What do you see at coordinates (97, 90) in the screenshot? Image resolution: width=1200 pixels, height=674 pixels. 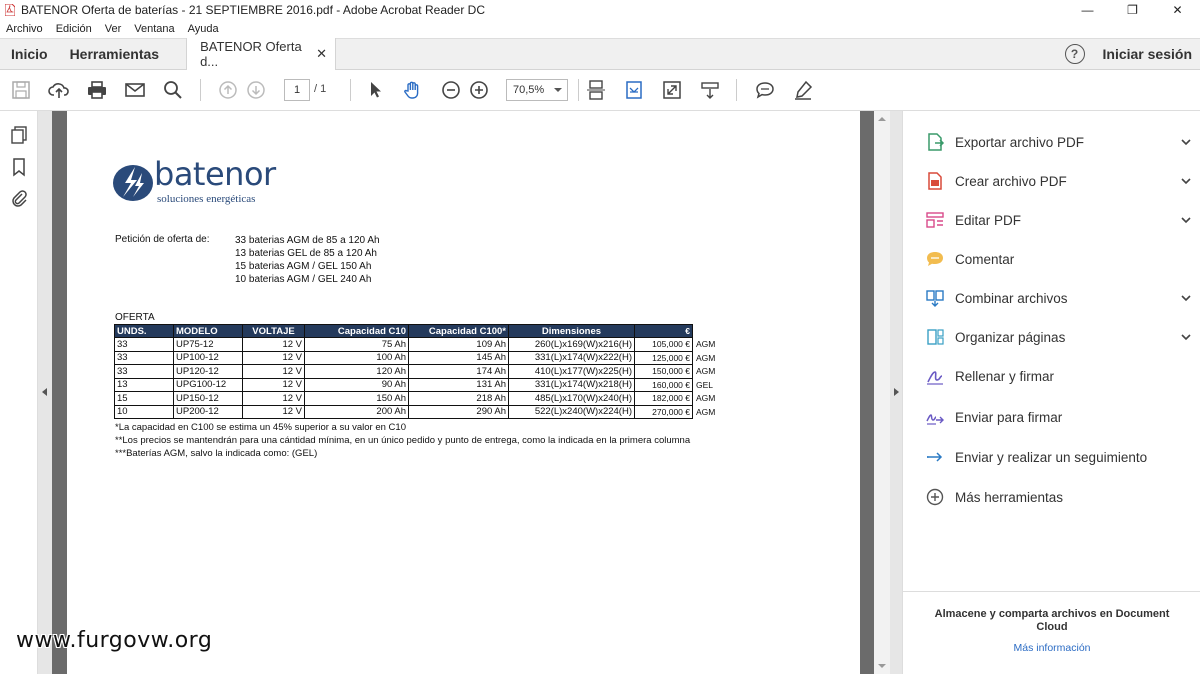 I see `print-icon` at bounding box center [97, 90].